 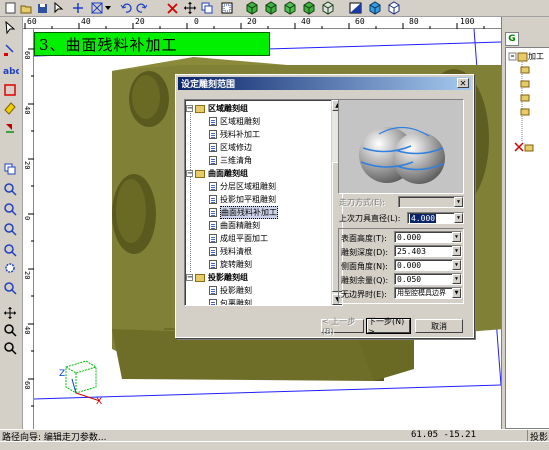 I want to click on engrave-depth-input: 25.403 ▼, so click(x=428, y=251).